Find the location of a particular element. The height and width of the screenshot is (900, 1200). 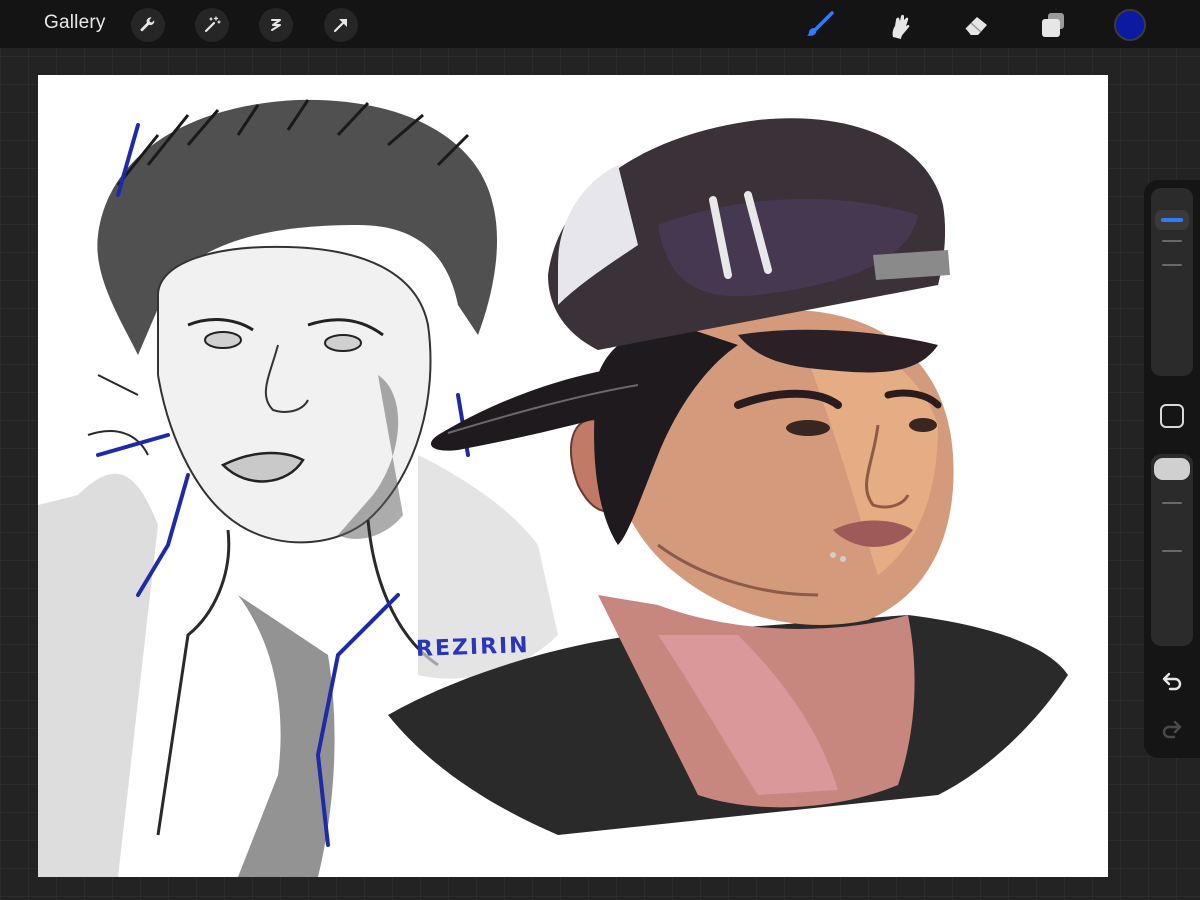

redo-icon is located at coordinates (1172, 730).